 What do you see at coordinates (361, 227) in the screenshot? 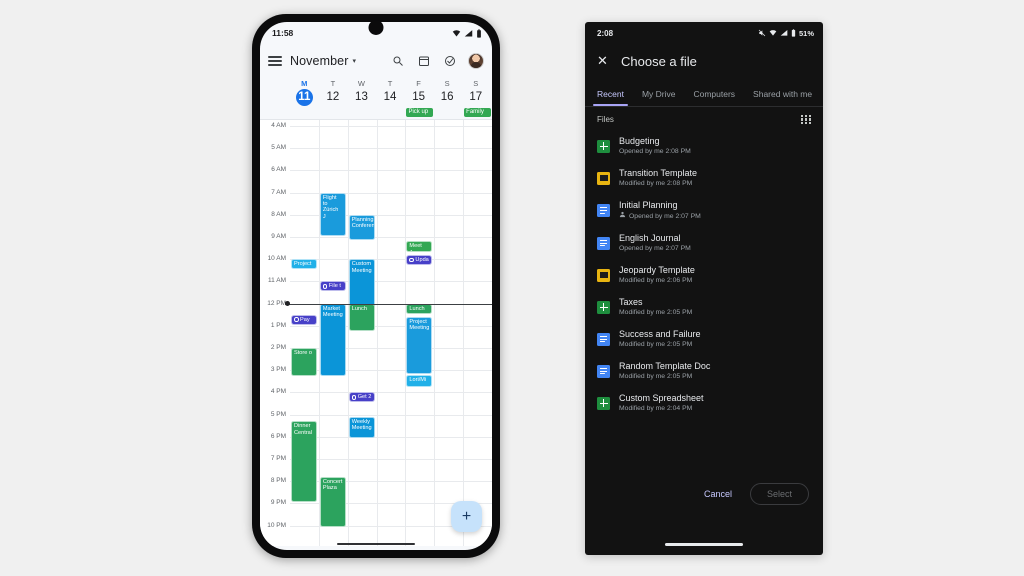
I see `calendar-event: Planning Conferen` at bounding box center [361, 227].